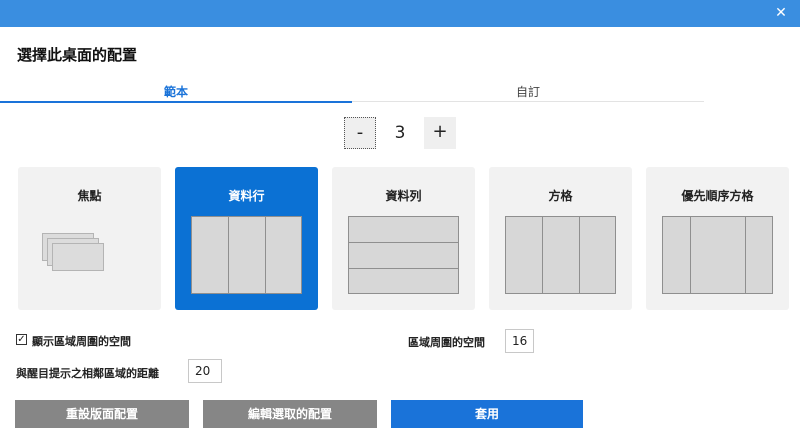 Image resolution: width=800 pixels, height=443 pixels. Describe the element at coordinates (78, 257) in the screenshot. I see `focus-zone-preview` at that location.